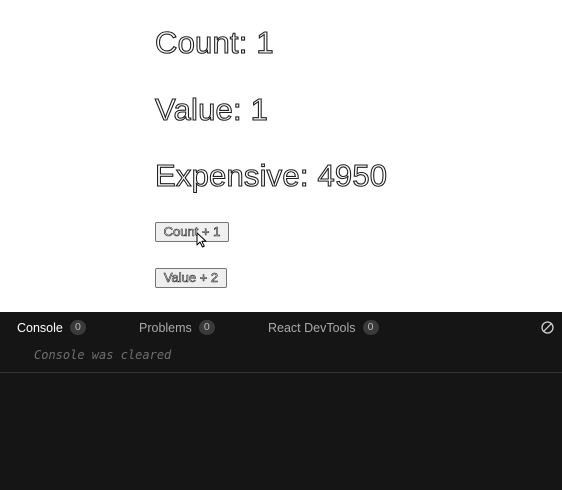  What do you see at coordinates (40, 327) in the screenshot?
I see `tab-label: Console` at bounding box center [40, 327].